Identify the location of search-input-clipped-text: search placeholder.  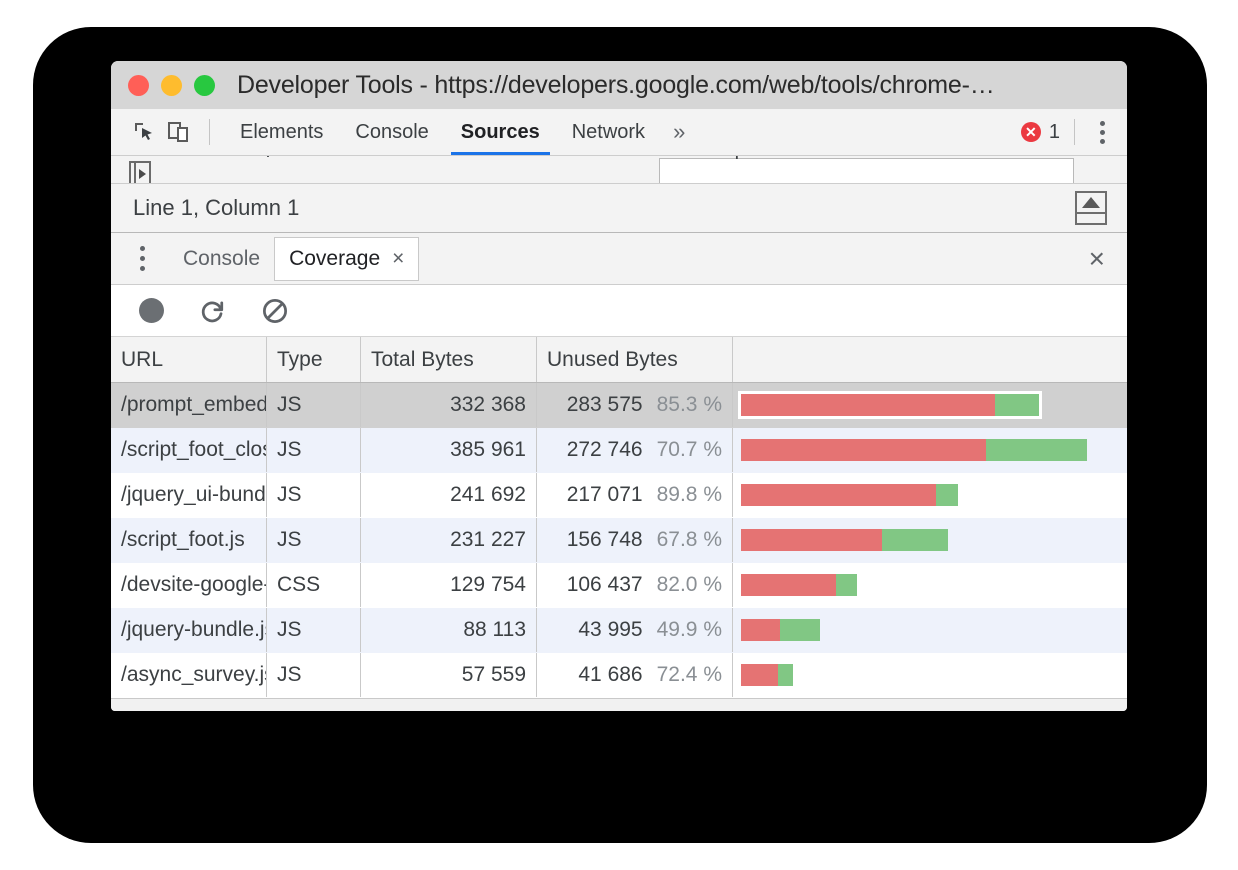
(753, 158).